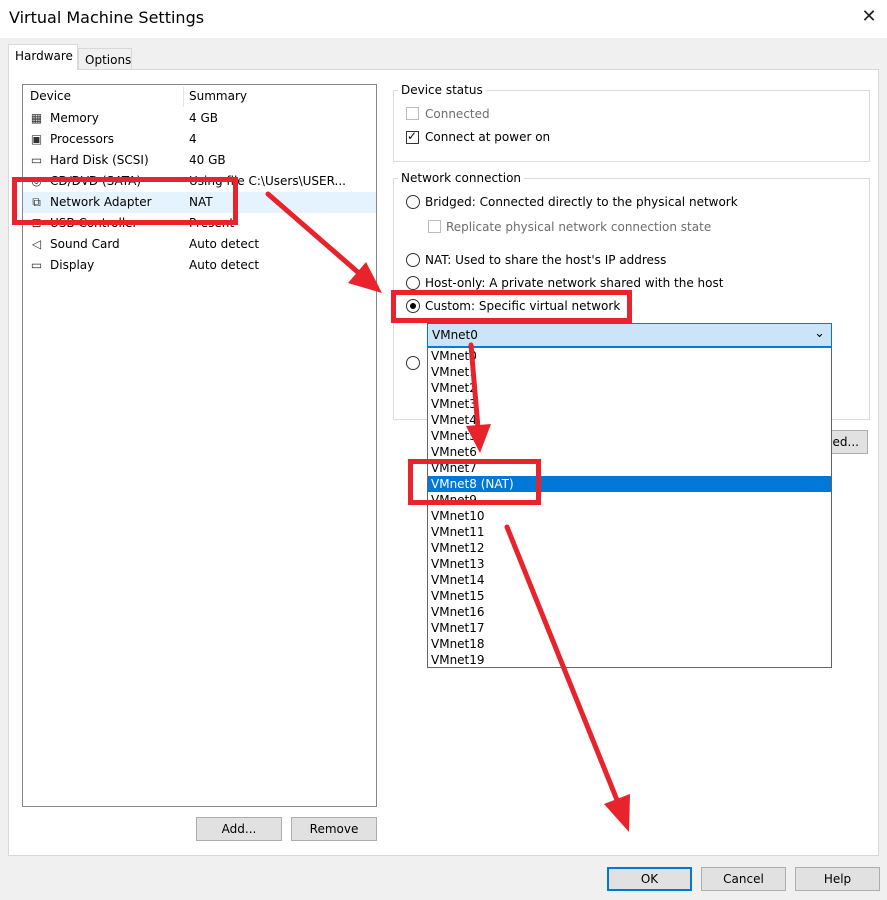  I want to click on tab-hardware: Hardware, so click(43, 57).